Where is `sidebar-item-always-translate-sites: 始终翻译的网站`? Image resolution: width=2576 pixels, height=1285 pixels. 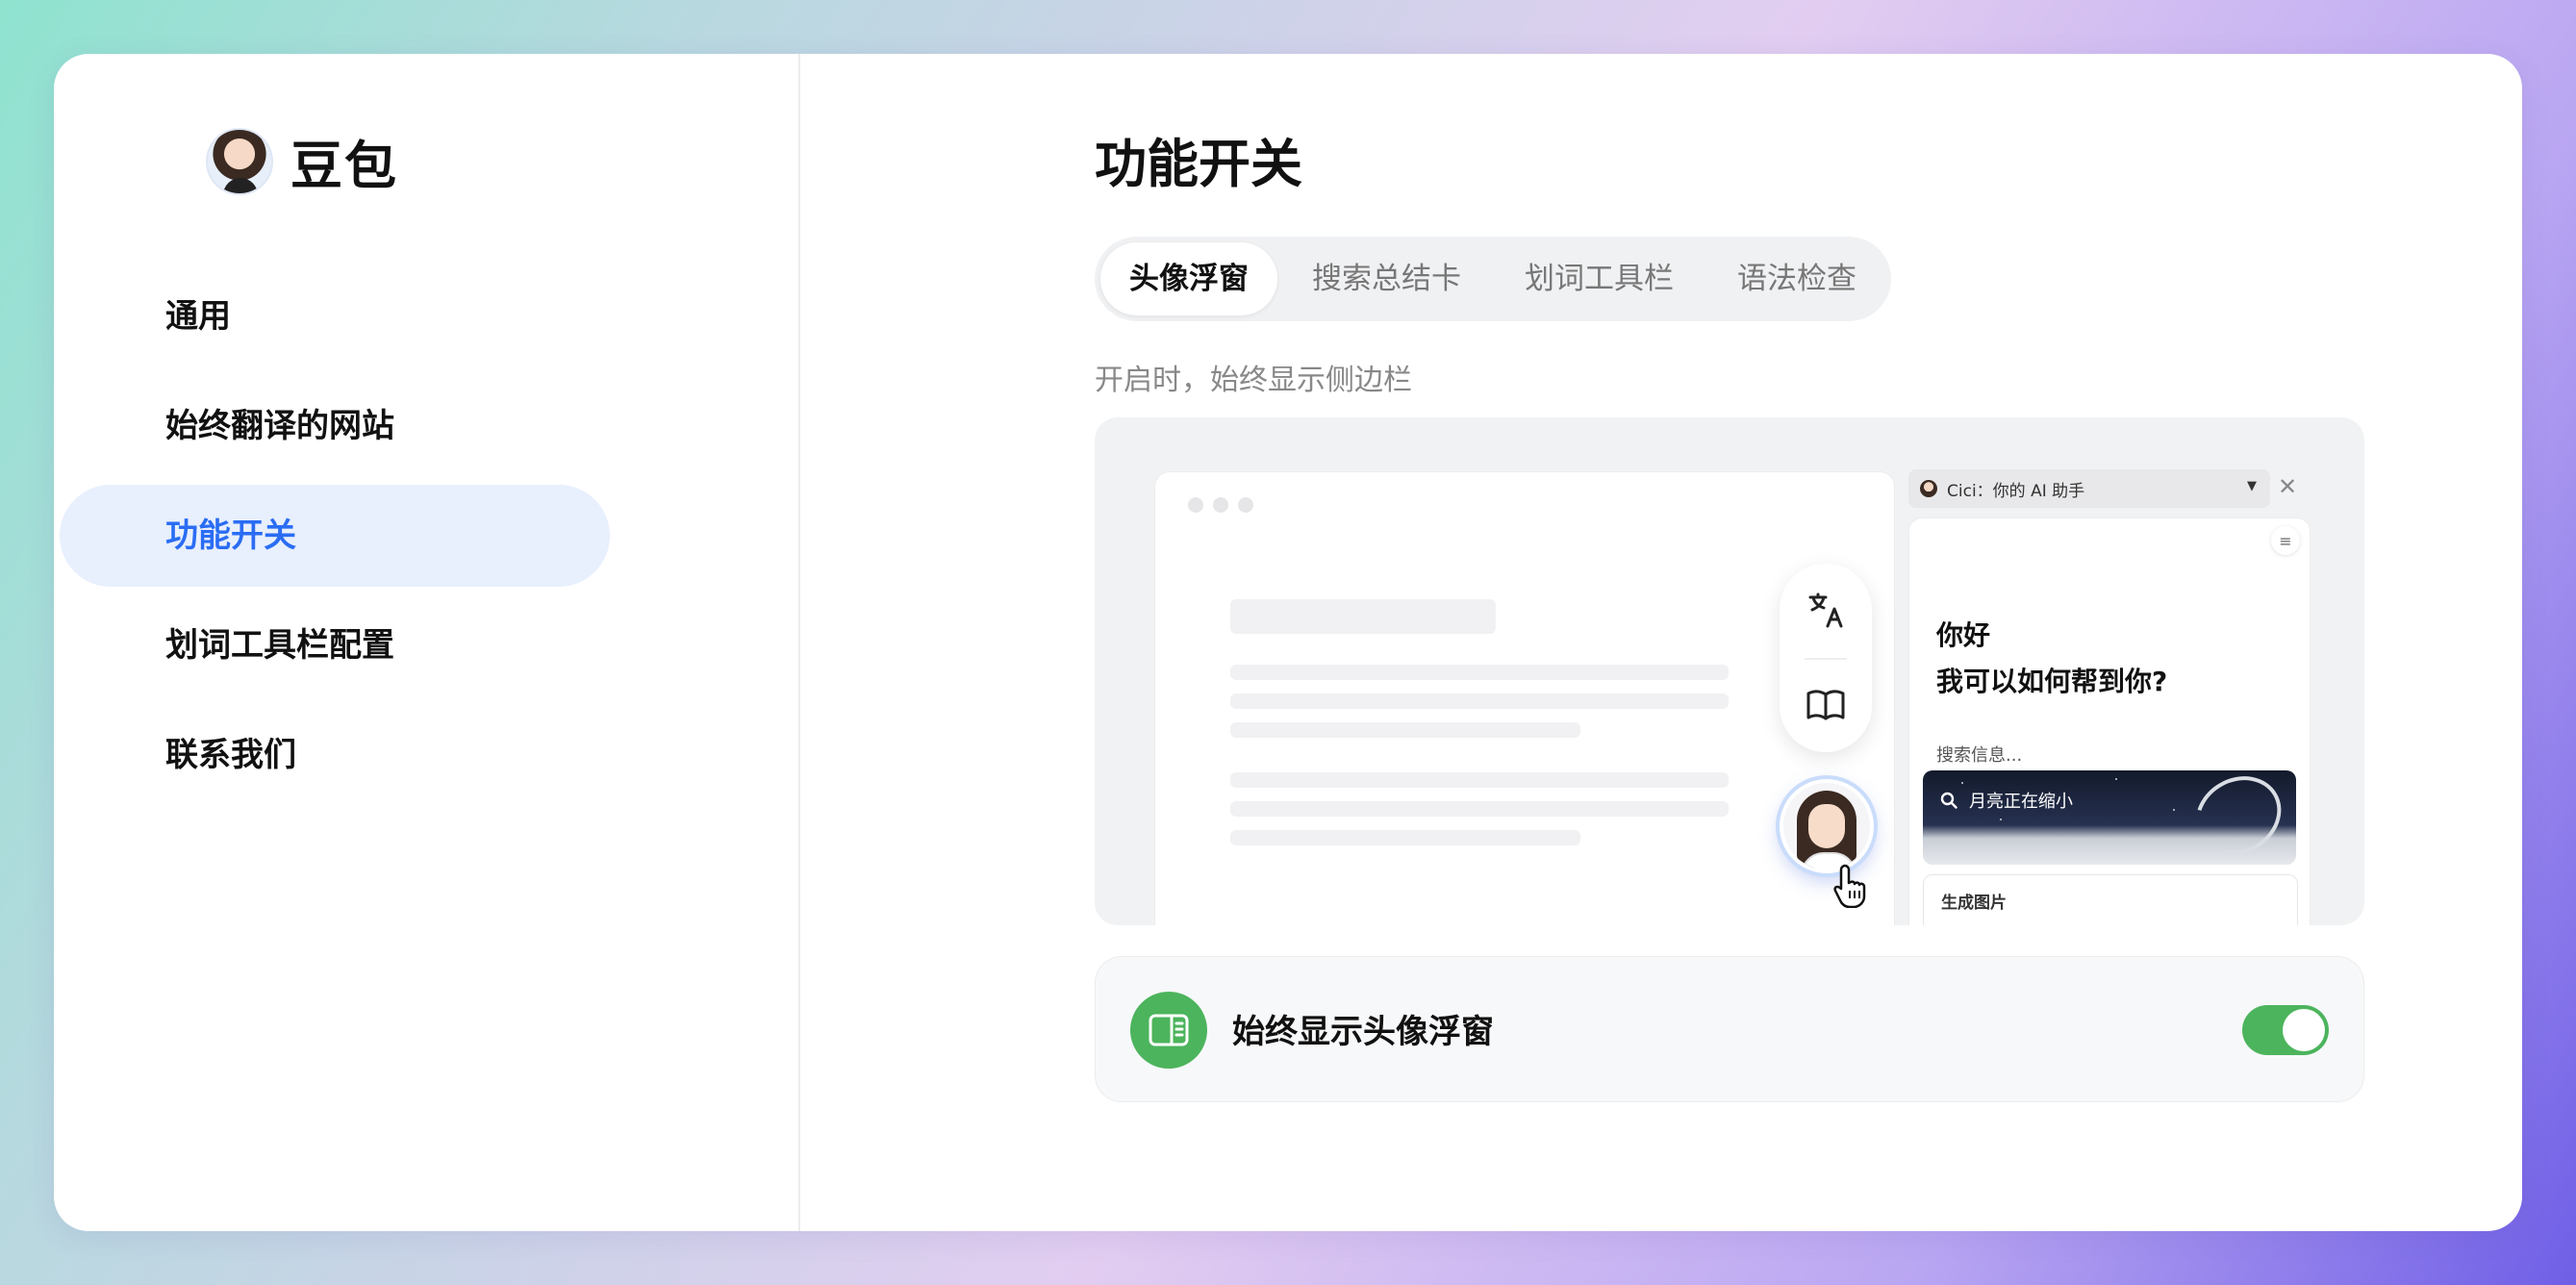 sidebar-item-always-translate-sites: 始终翻译的网站 is located at coordinates (335, 426).